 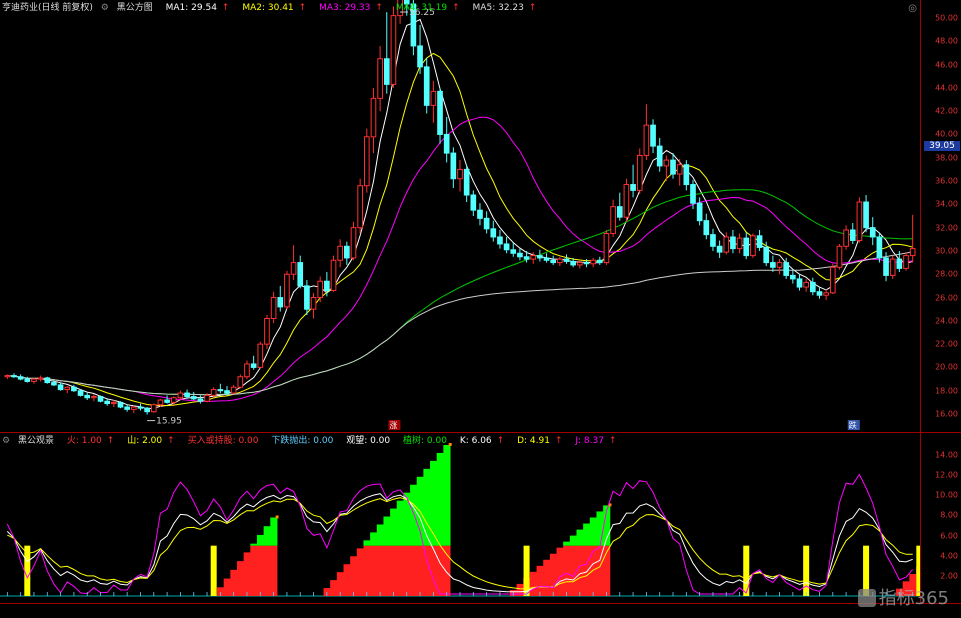 What do you see at coordinates (596, 441) in the screenshot?
I see `ind-item-j: J: 8.37 ↑` at bounding box center [596, 441].